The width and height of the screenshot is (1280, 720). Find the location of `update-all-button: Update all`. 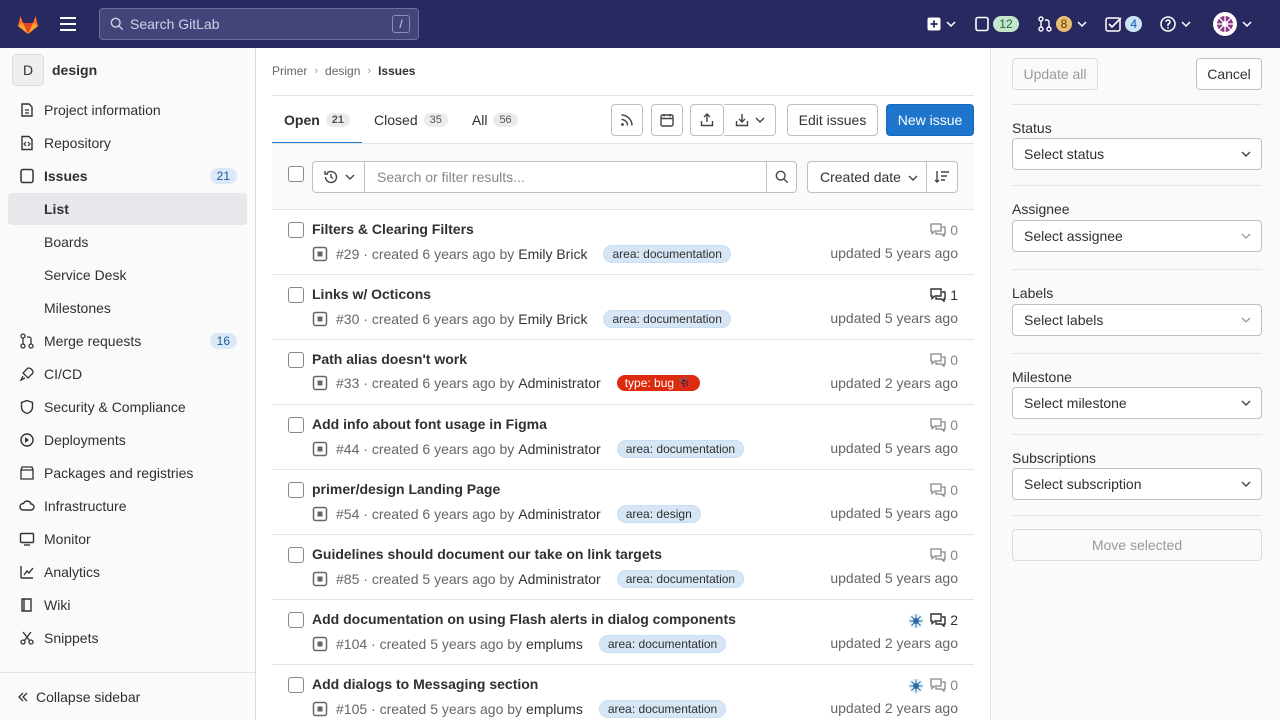

update-all-button: Update all is located at coordinates (1055, 74).